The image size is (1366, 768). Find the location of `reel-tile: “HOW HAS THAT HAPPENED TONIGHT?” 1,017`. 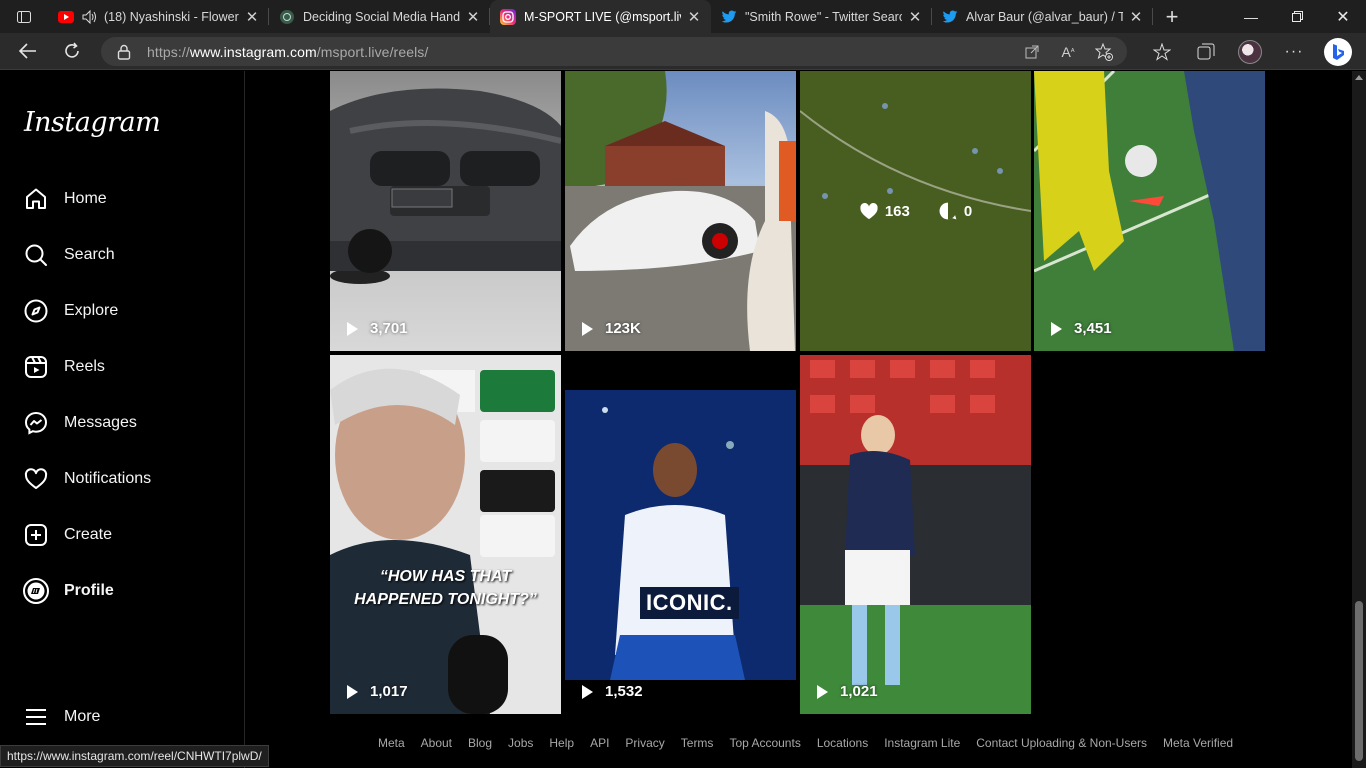

reel-tile: “HOW HAS THAT HAPPENED TONIGHT?” 1,017 is located at coordinates (445, 534).